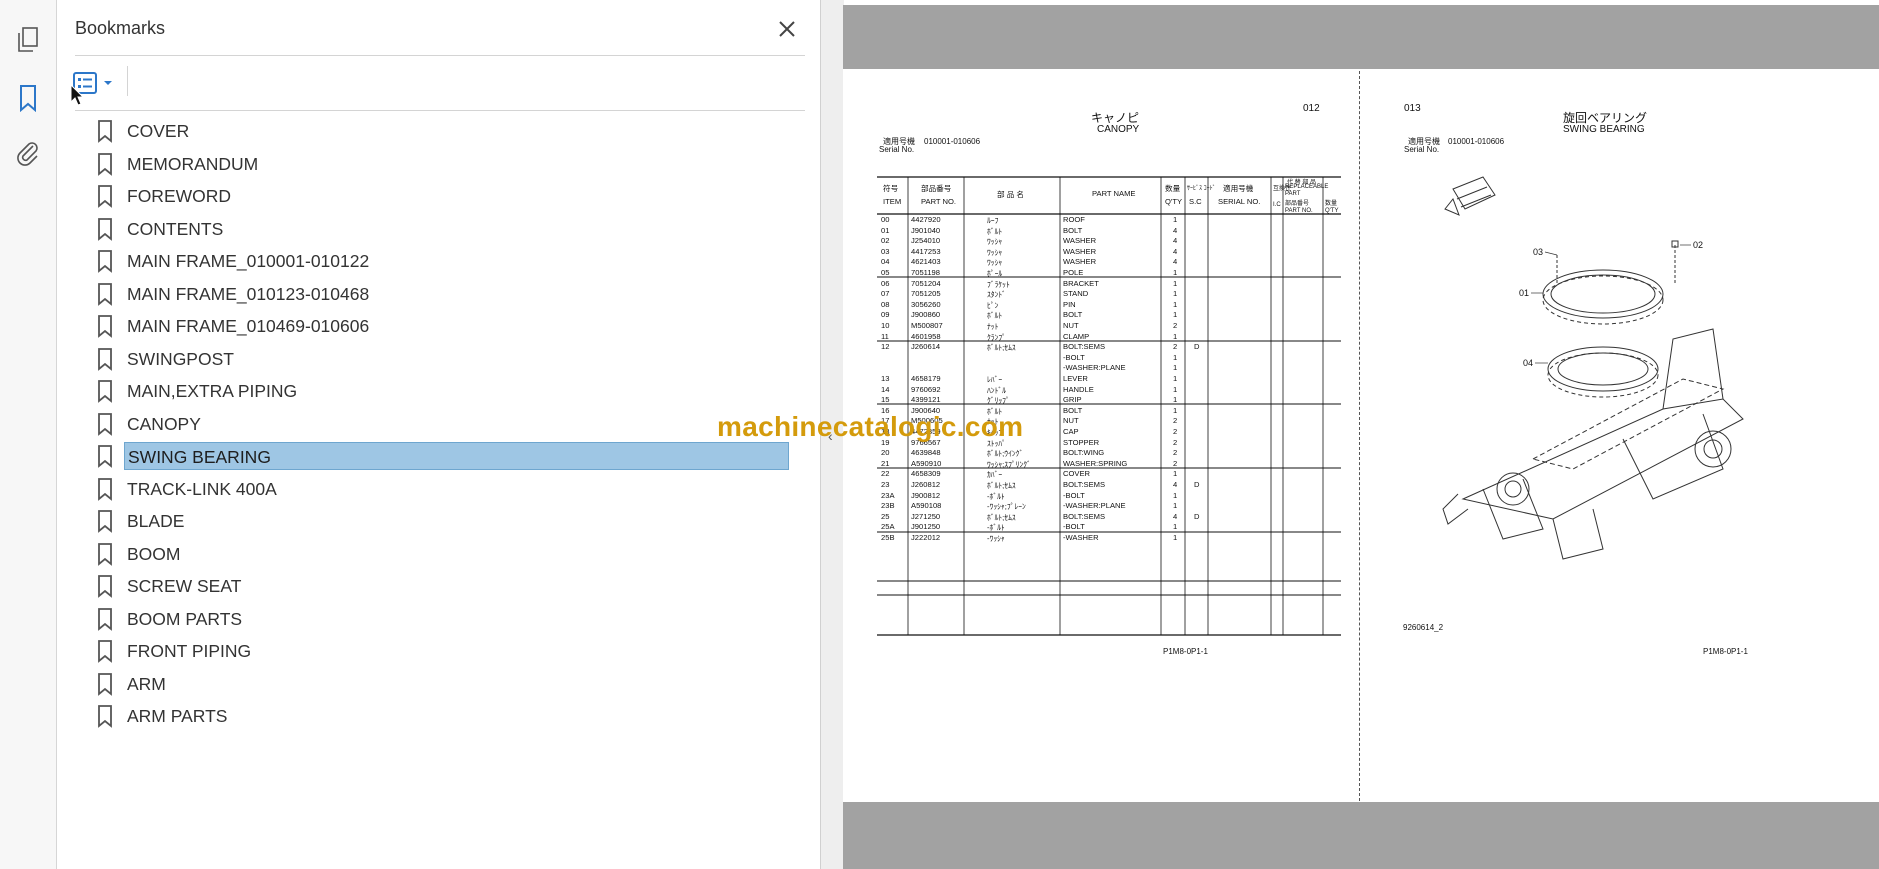 The image size is (1879, 869). Describe the element at coordinates (1080, 251) in the screenshot. I see `cell-name: WASHER` at that location.